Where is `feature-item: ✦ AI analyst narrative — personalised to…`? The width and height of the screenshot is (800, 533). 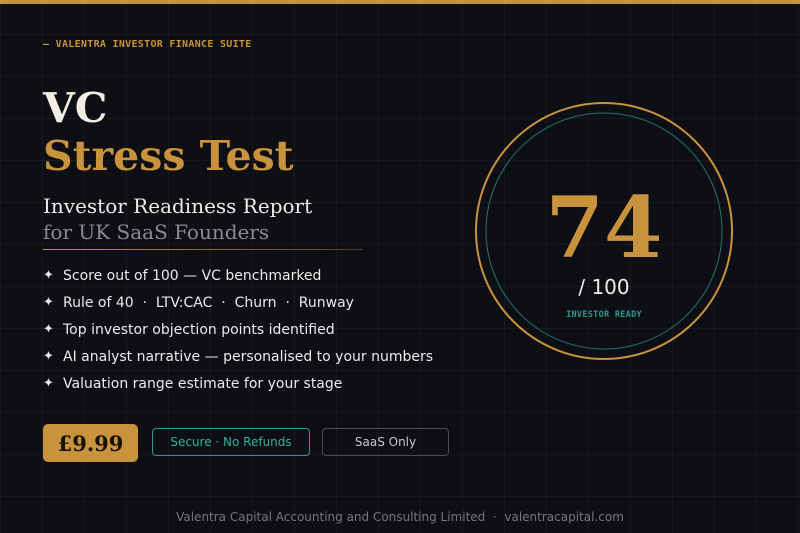 feature-item: ✦ AI analyst narrative — personalised to… is located at coordinates (238, 356).